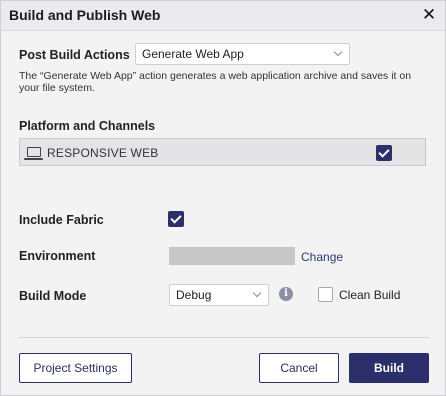 This screenshot has width=446, height=396. I want to click on post-build-actions-label: Post Build Actions, so click(74, 55).